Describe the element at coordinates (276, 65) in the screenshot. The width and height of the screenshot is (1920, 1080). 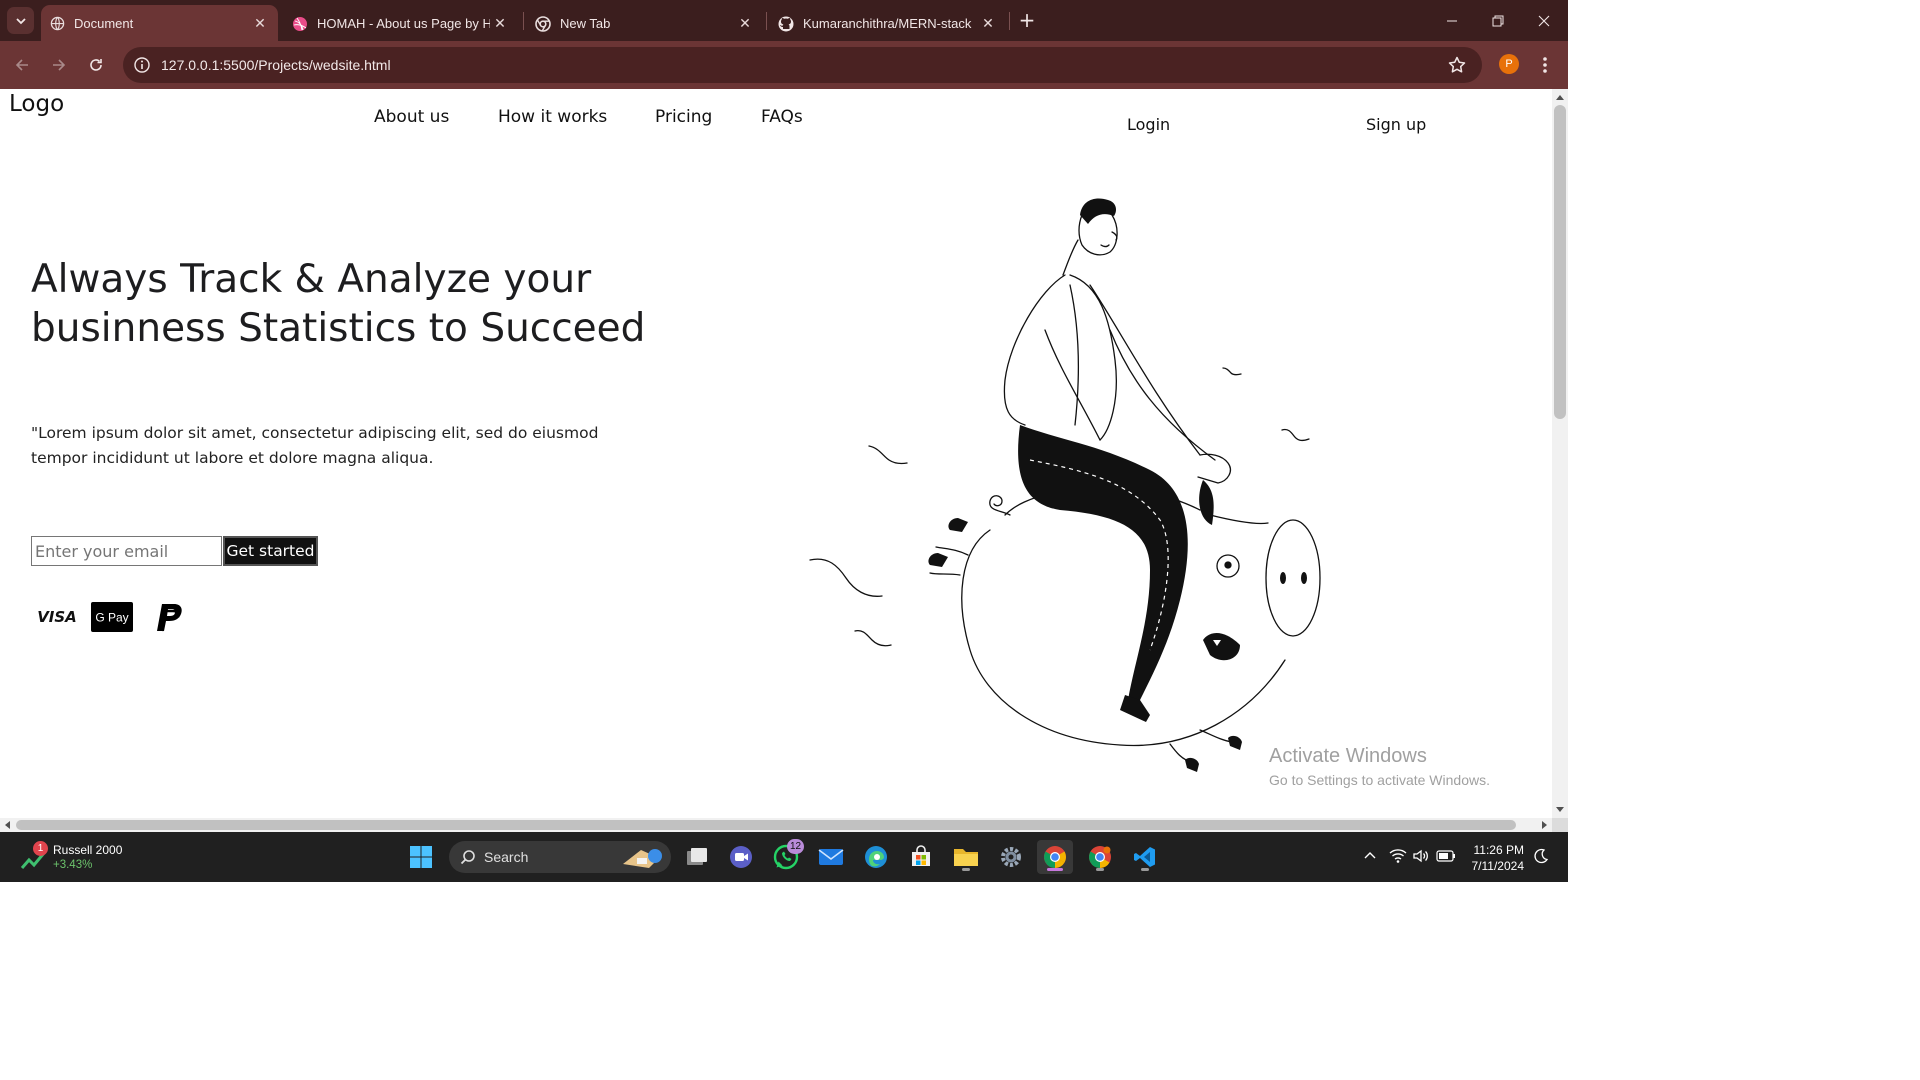
I see `url-text: 127.0.0.1:5500/Projects/wedsite.html` at that location.